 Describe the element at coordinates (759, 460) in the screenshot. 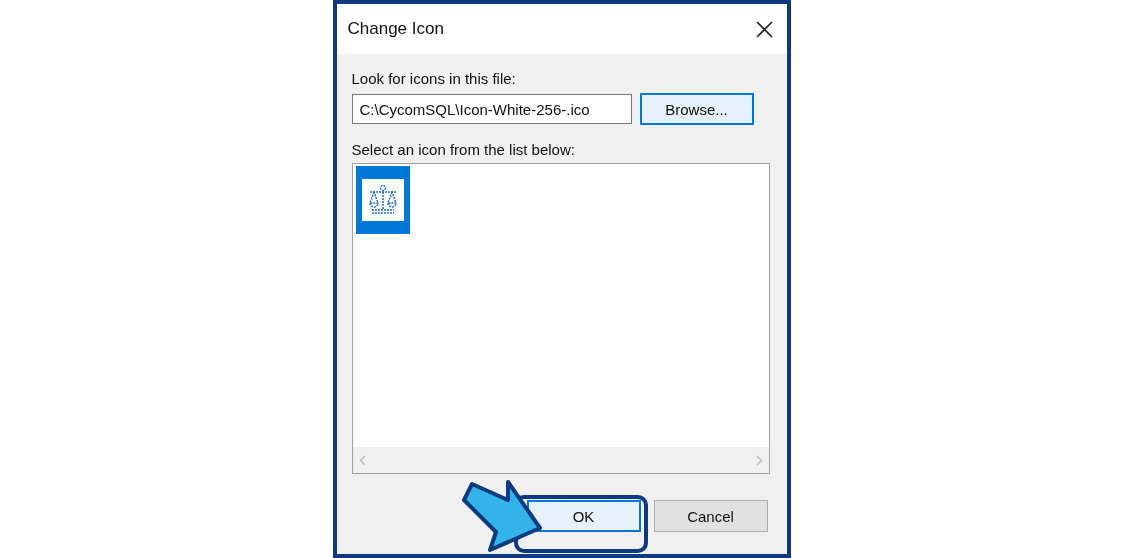

I see `scroll-right-icon` at that location.